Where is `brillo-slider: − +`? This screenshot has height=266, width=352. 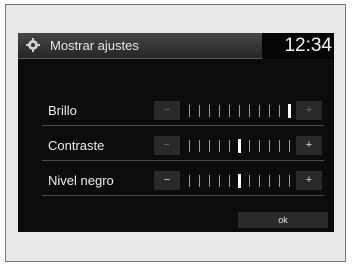 brillo-slider: − + is located at coordinates (238, 110).